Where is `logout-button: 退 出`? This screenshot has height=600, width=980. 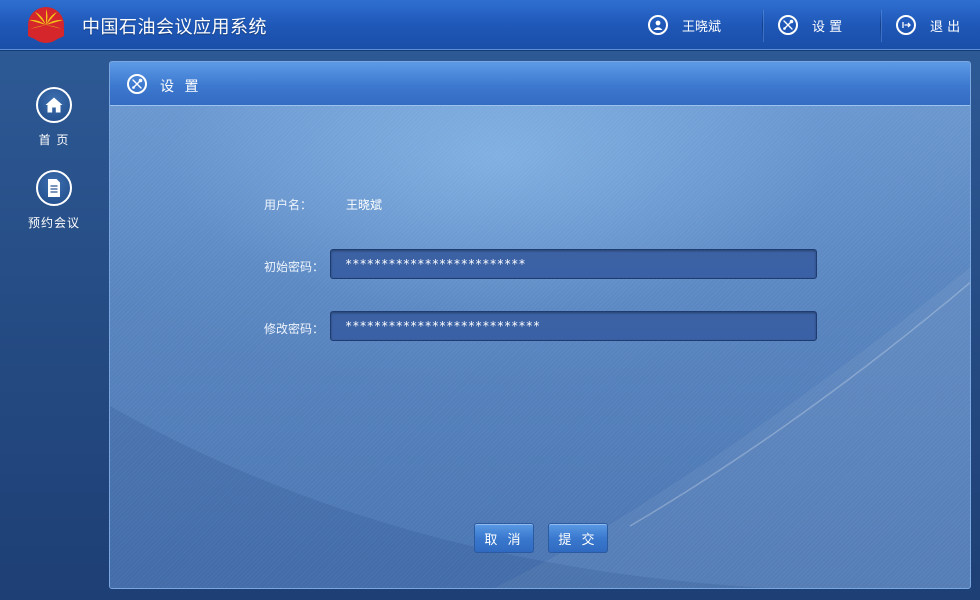
logout-button: 退 出 is located at coordinates (928, 25).